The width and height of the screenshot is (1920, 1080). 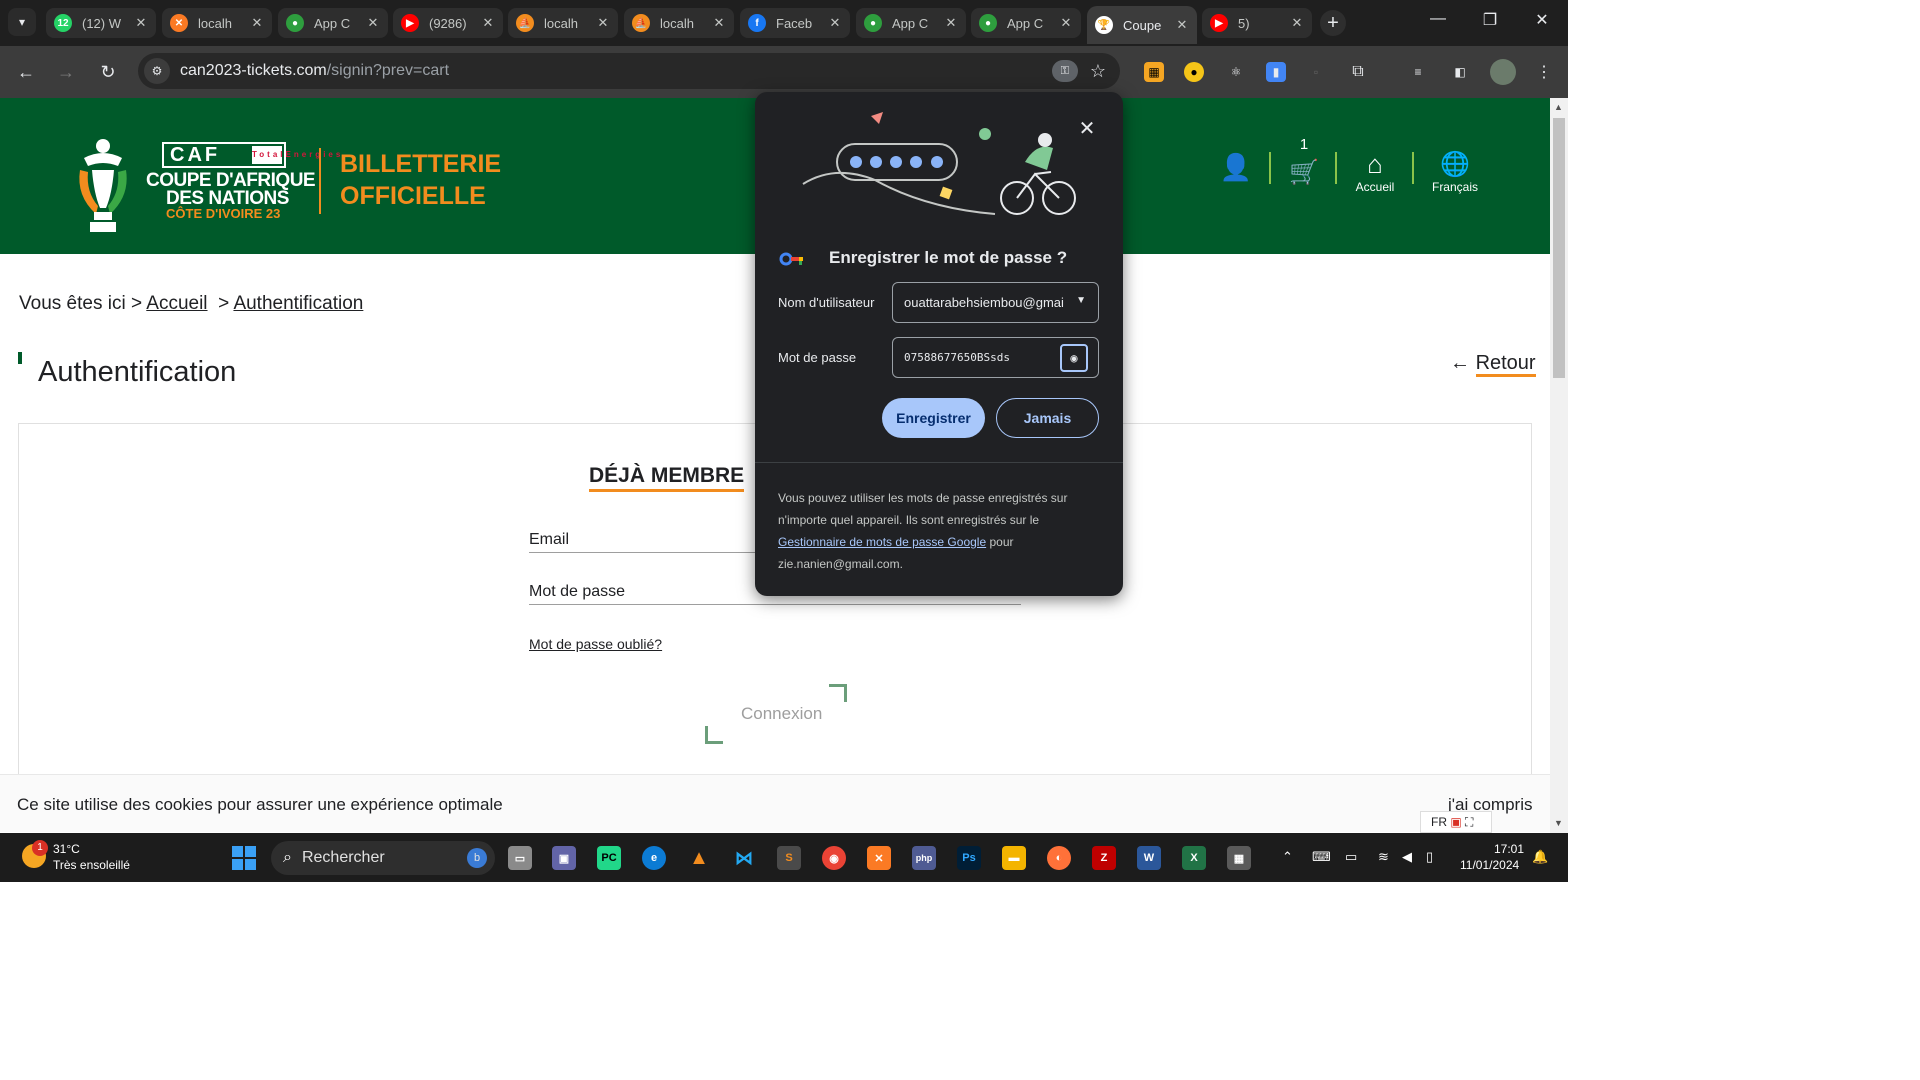 I want to click on breadcrumb-current-link: Authentification, so click(x=298, y=303).